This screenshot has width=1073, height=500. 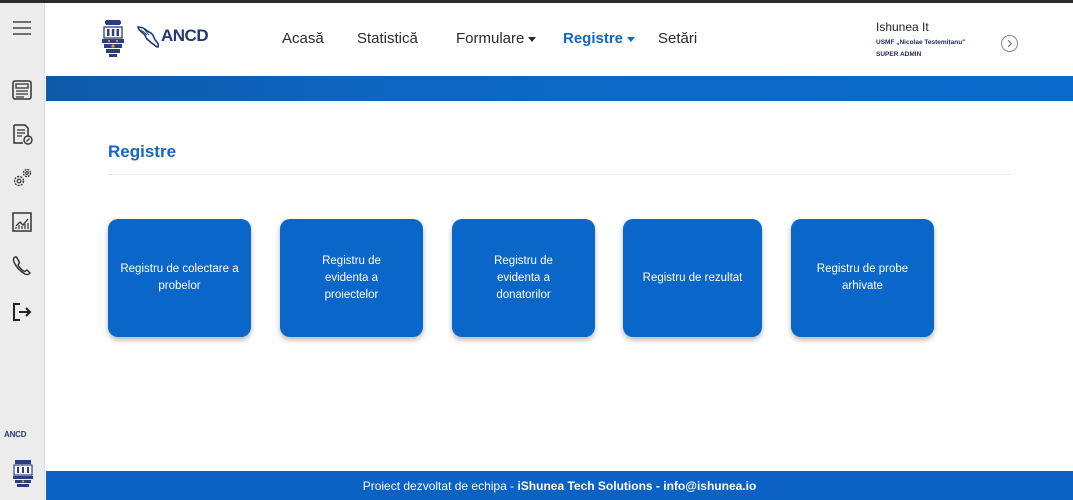 What do you see at coordinates (902, 27) in the screenshot?
I see `user-name: Ishunea It` at bounding box center [902, 27].